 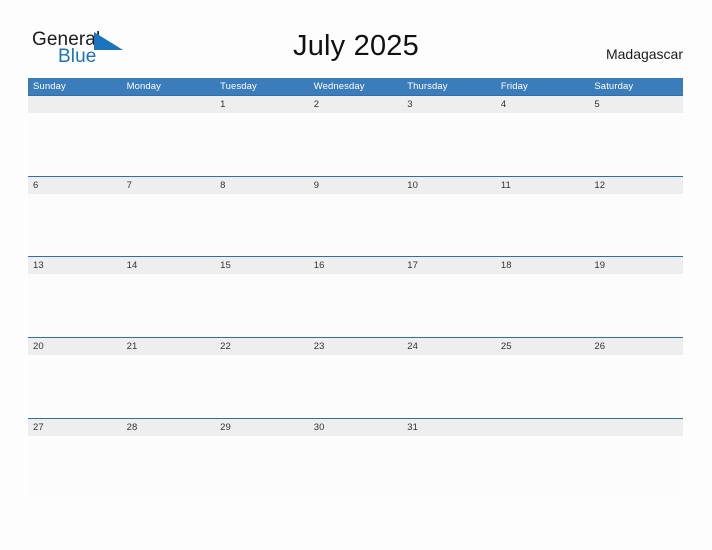 What do you see at coordinates (449, 104) in the screenshot?
I see `day-number: 3` at bounding box center [449, 104].